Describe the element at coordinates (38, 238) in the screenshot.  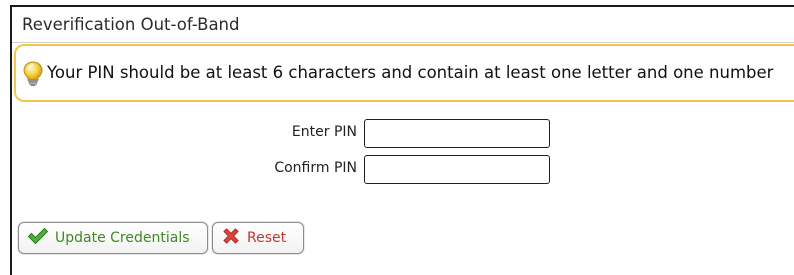
I see `checkmark-icon` at that location.